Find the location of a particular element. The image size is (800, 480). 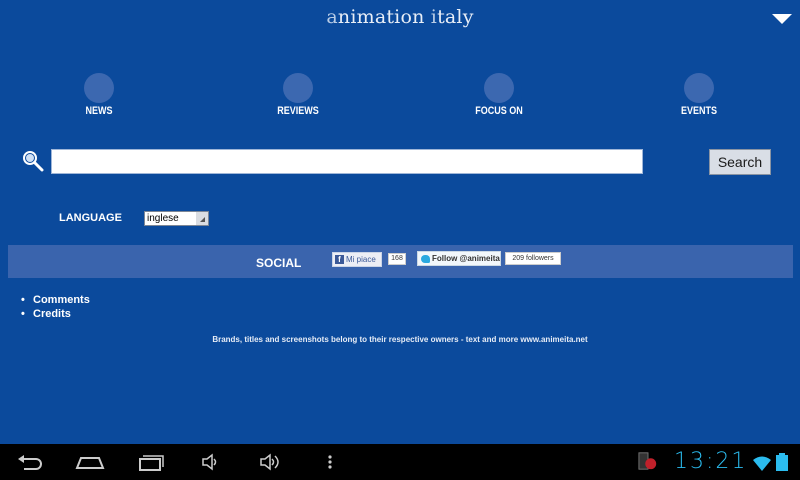

twitter-follow-label: Follow @animeita is located at coordinates (466, 258).